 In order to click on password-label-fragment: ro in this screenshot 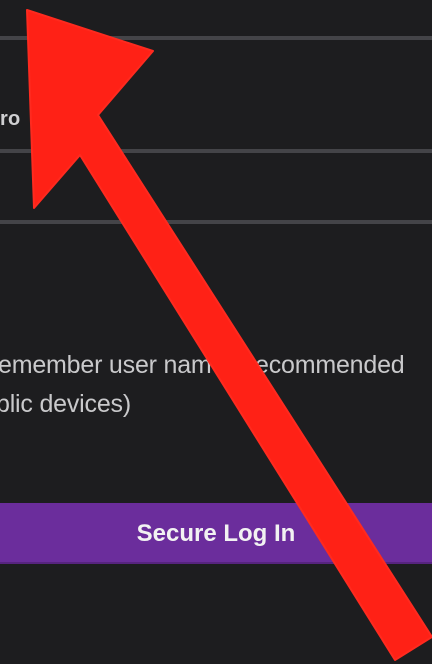, I will do `click(10, 119)`.